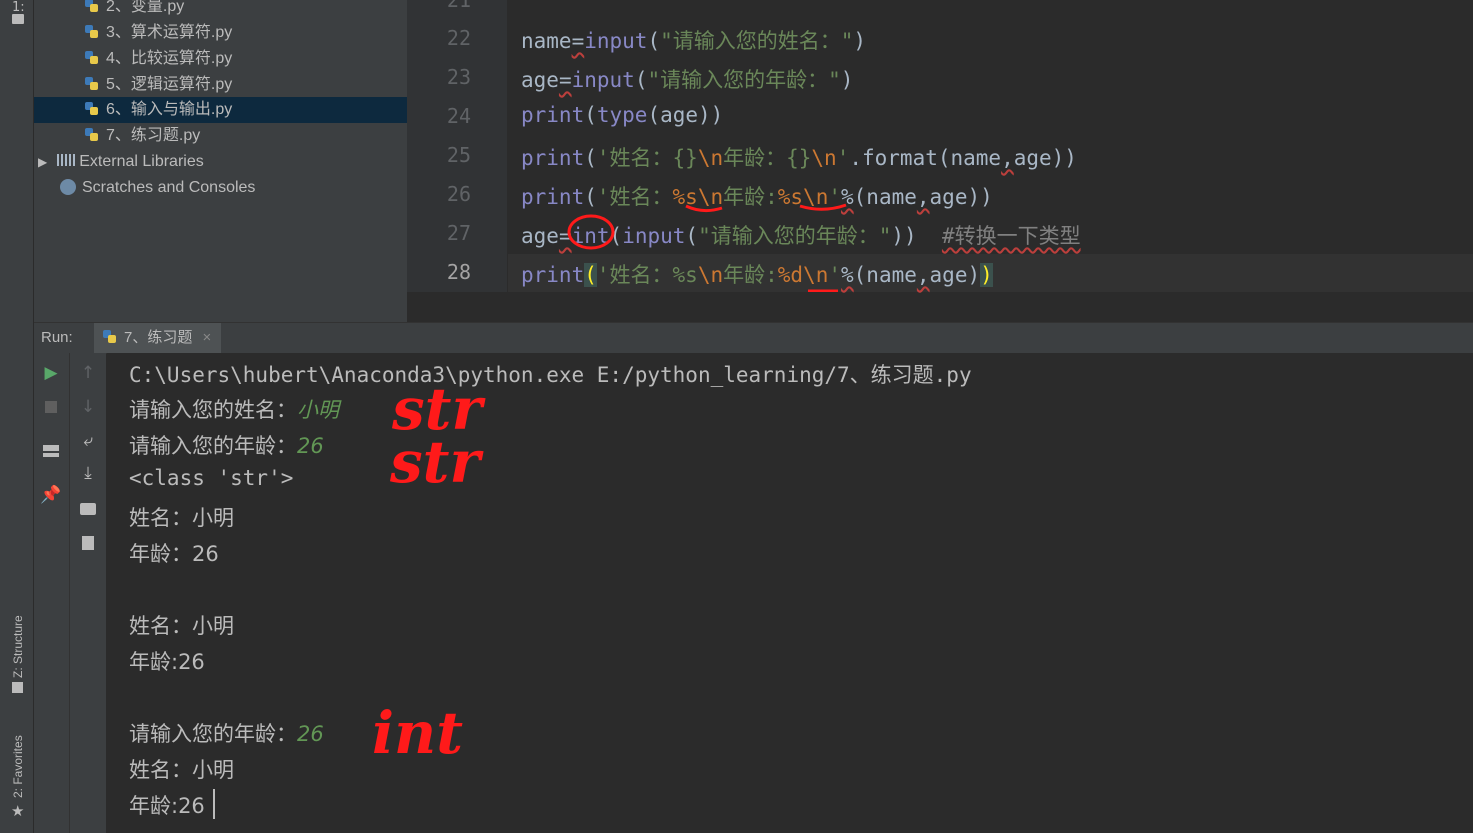  What do you see at coordinates (18, 646) in the screenshot?
I see `structure-tool-label: Z: Structure` at bounding box center [18, 646].